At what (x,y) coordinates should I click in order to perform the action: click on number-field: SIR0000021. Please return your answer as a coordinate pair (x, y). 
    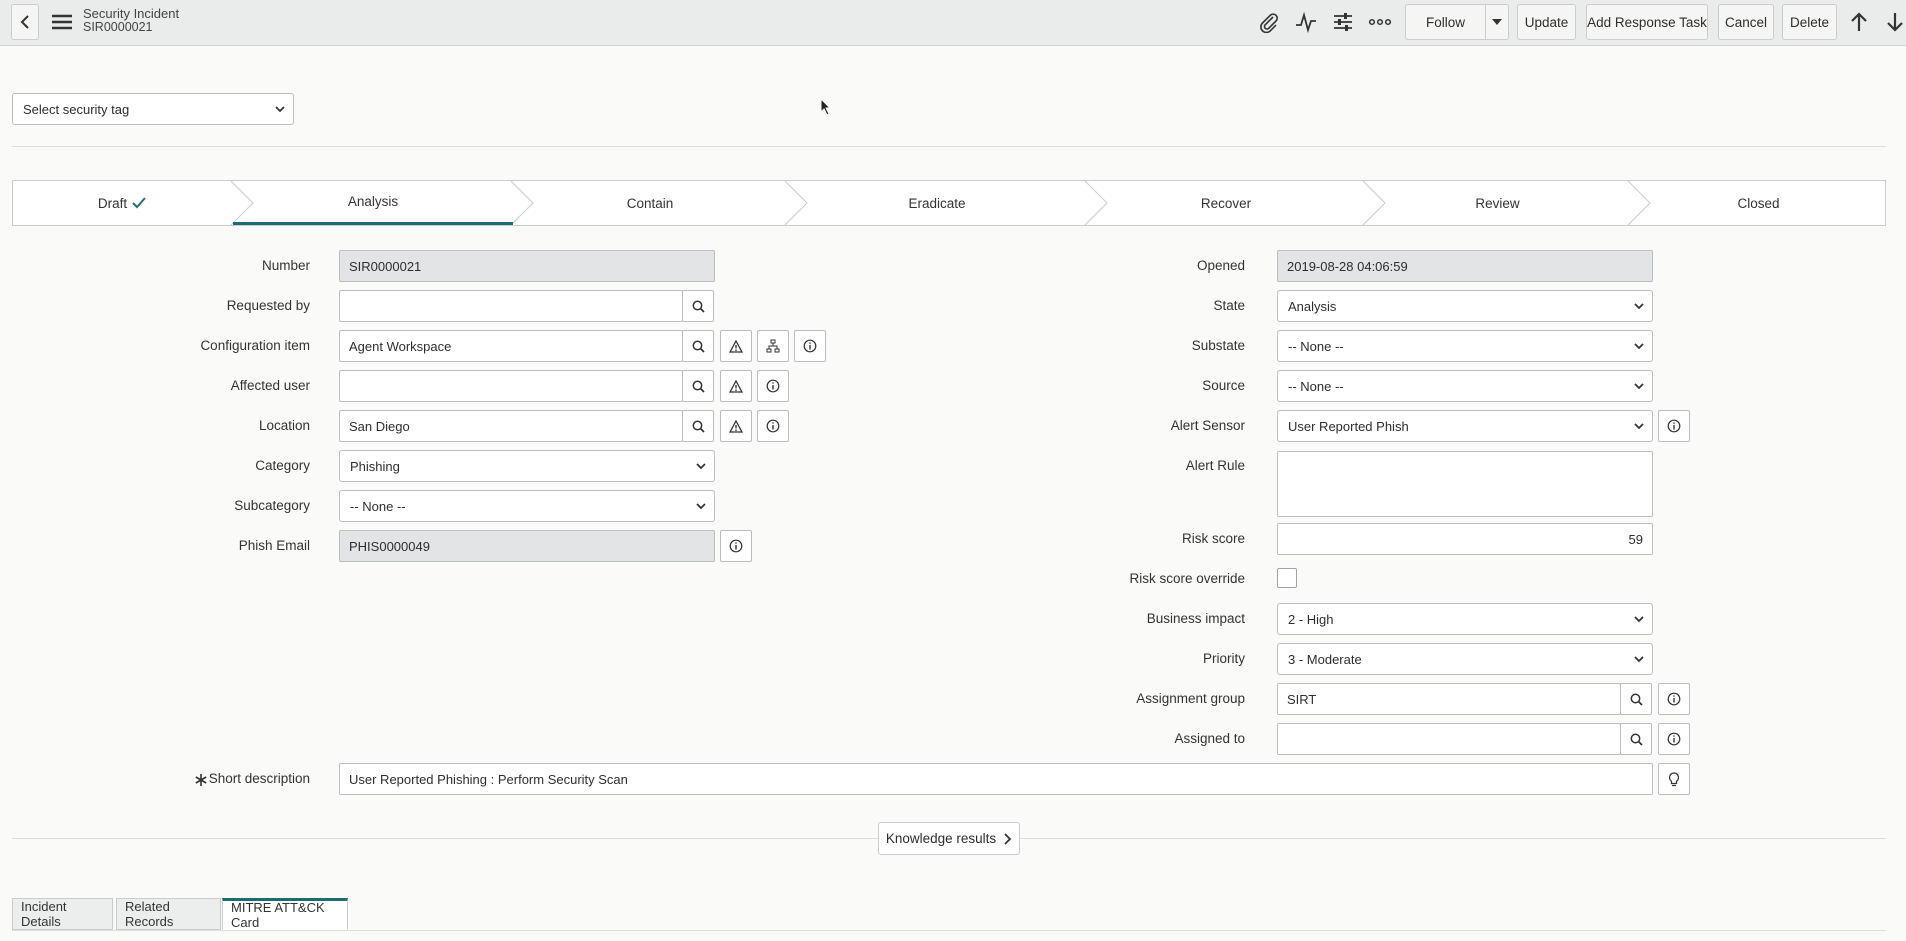
    Looking at the image, I should click on (527, 266).